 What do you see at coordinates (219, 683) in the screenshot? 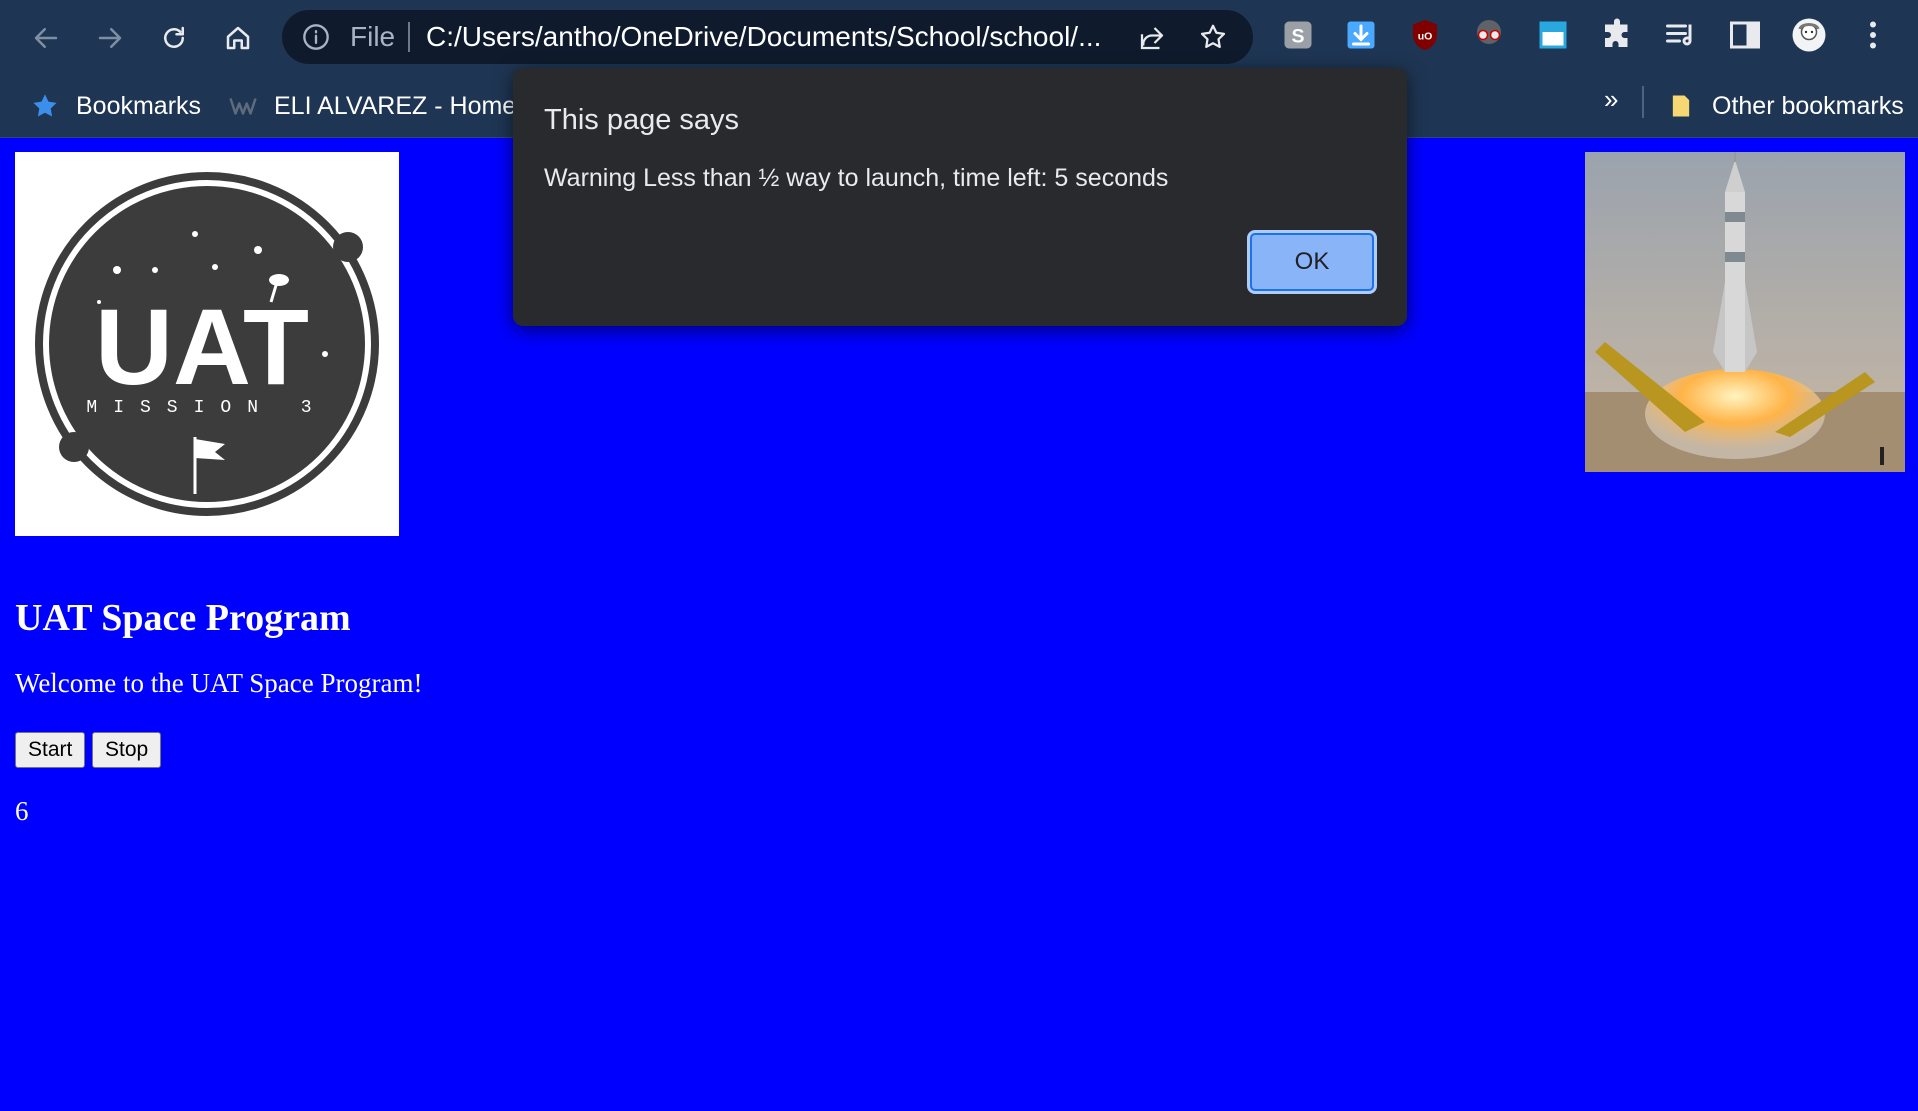
I see `welcome-text: Welcome to the UAT Space Program!` at bounding box center [219, 683].